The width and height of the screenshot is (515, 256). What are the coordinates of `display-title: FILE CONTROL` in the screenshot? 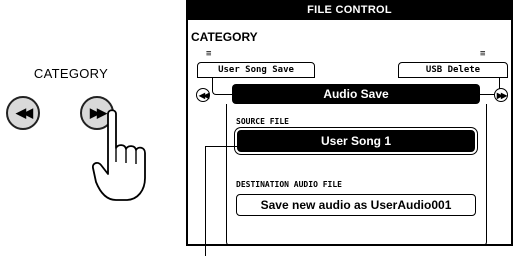 It's located at (349, 10).